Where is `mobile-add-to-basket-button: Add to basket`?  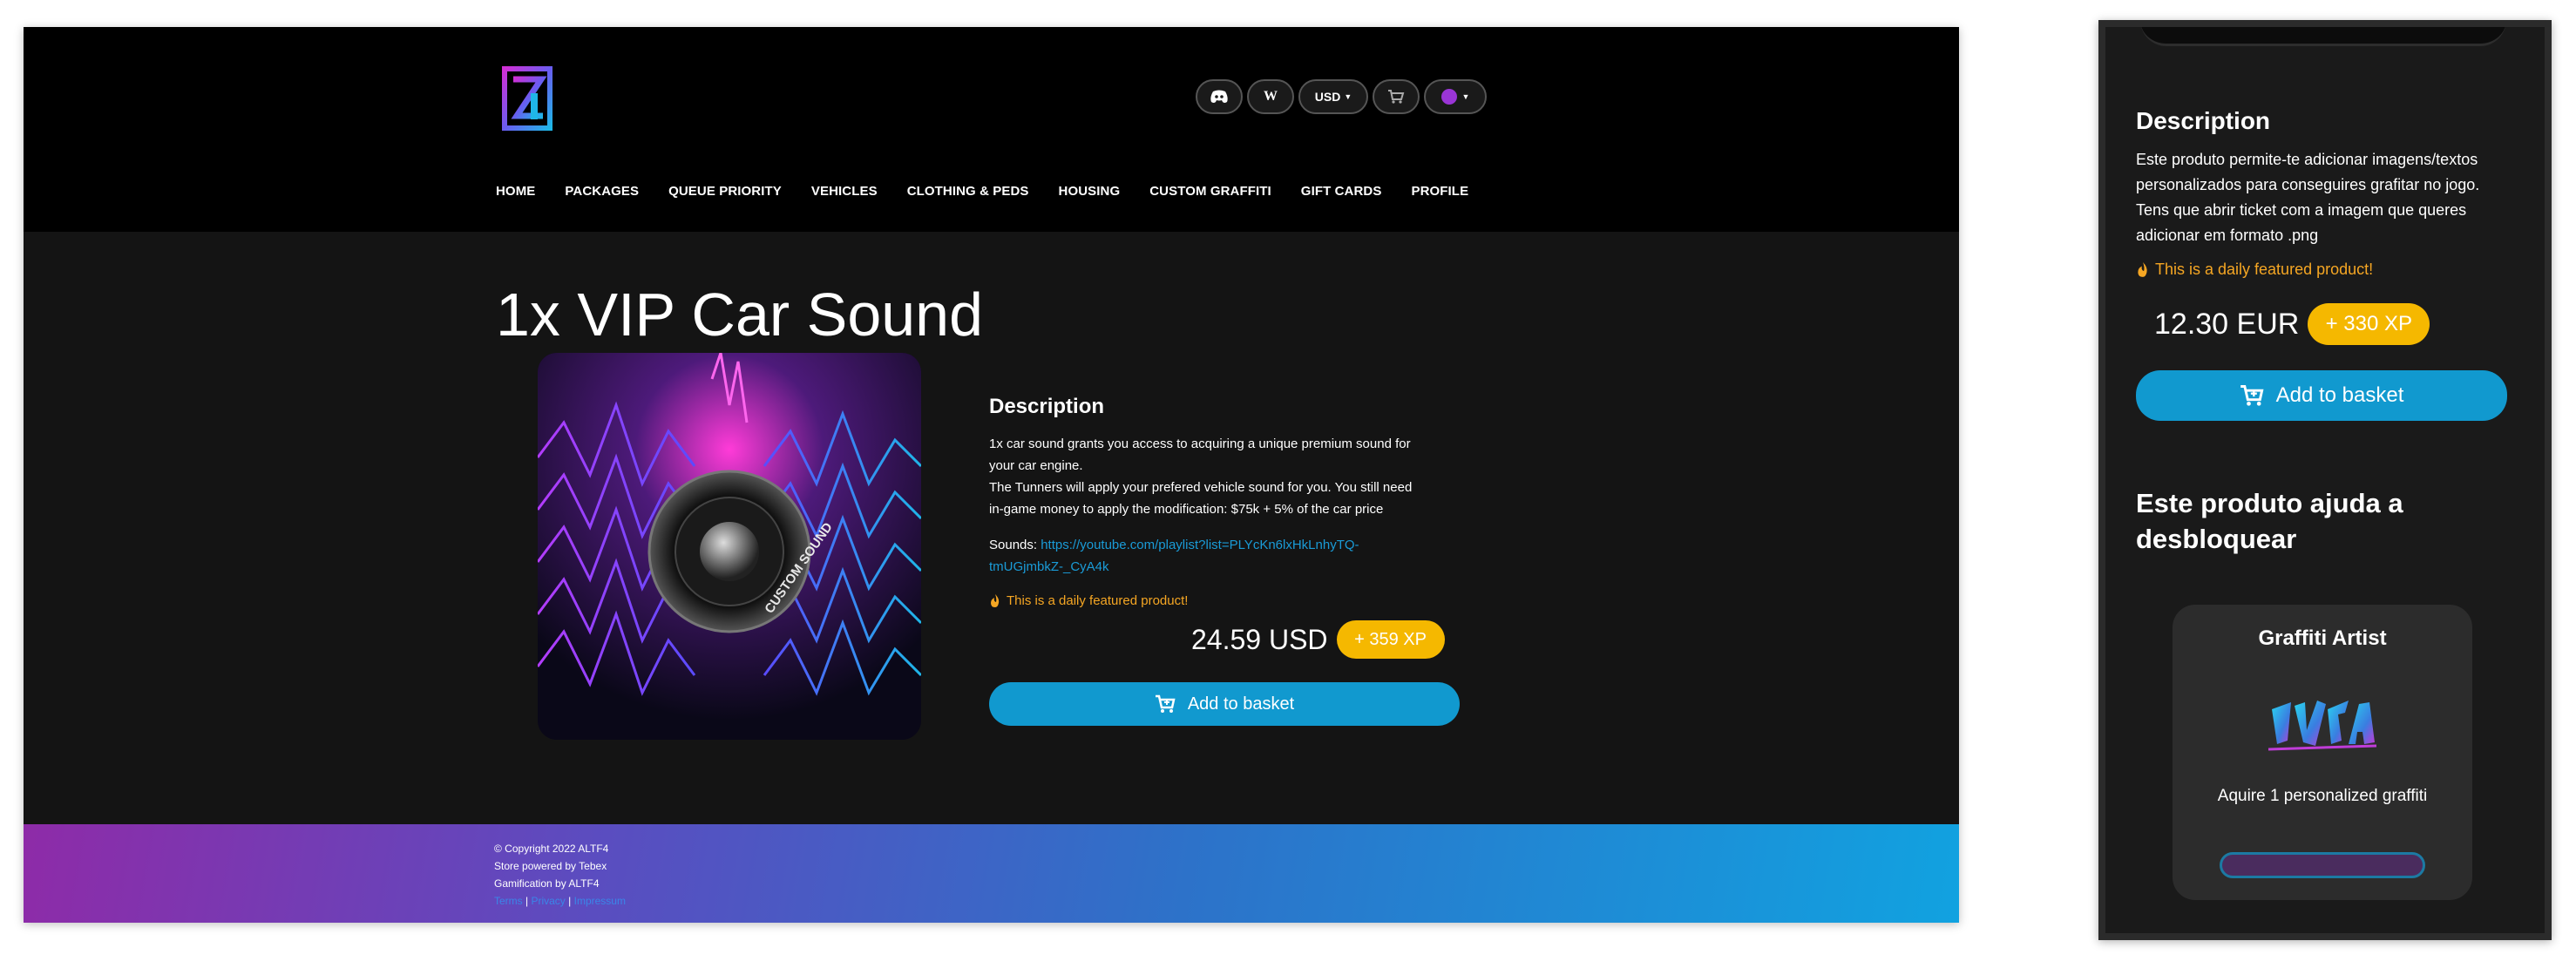 mobile-add-to-basket-button: Add to basket is located at coordinates (2321, 395).